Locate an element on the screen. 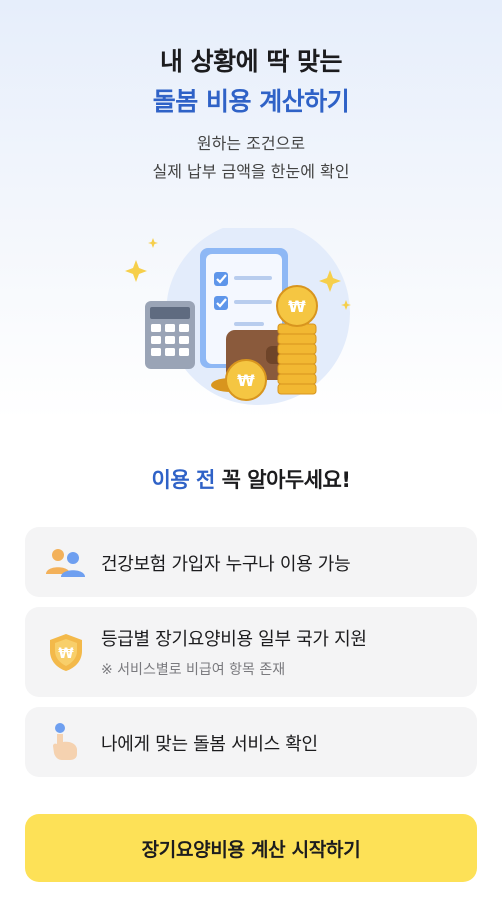 The width and height of the screenshot is (502, 917). start-calculation-button: 장기요양비용 계산 시작하기 is located at coordinates (251, 848).